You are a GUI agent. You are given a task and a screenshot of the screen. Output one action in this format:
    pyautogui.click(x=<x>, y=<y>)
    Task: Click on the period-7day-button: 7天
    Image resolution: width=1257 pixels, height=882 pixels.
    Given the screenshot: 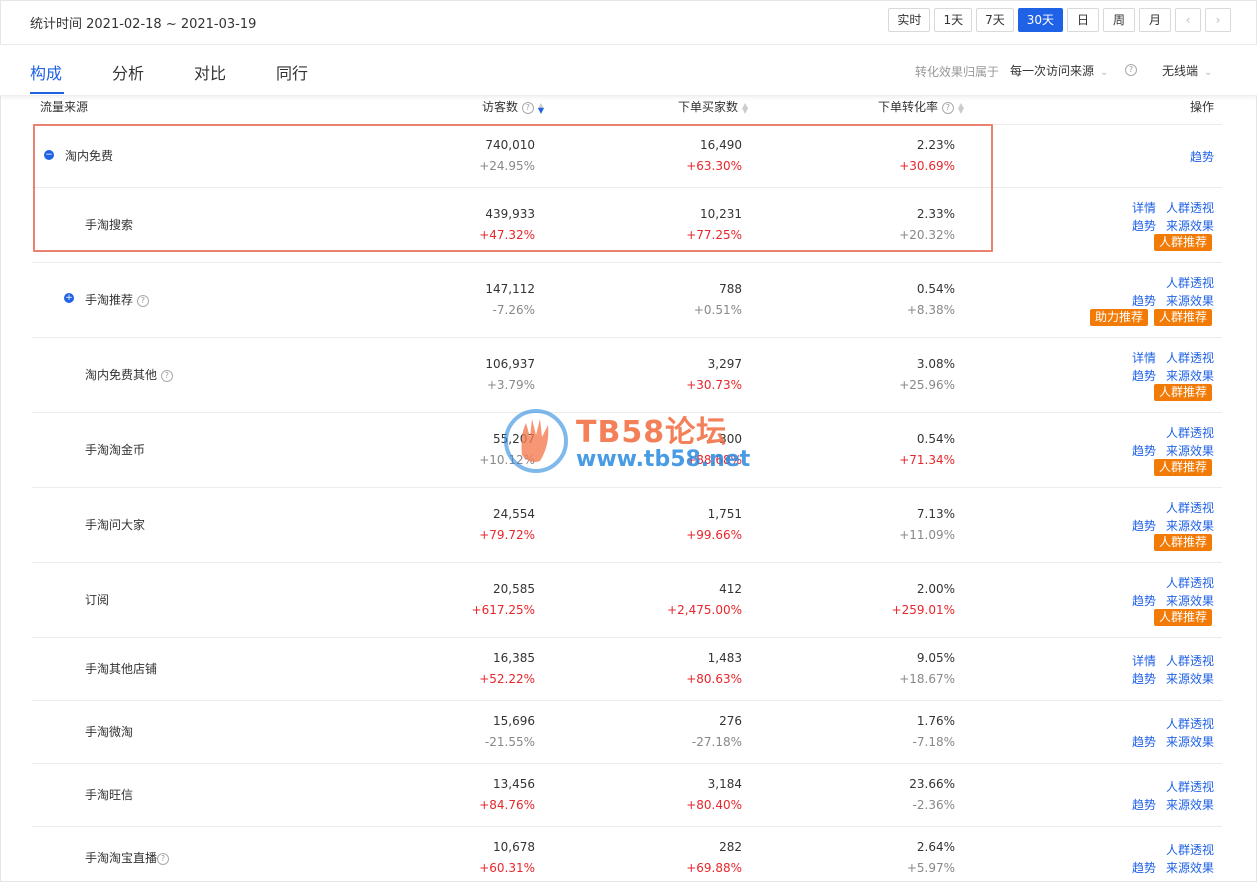 What is the action you would take?
    pyautogui.click(x=995, y=20)
    